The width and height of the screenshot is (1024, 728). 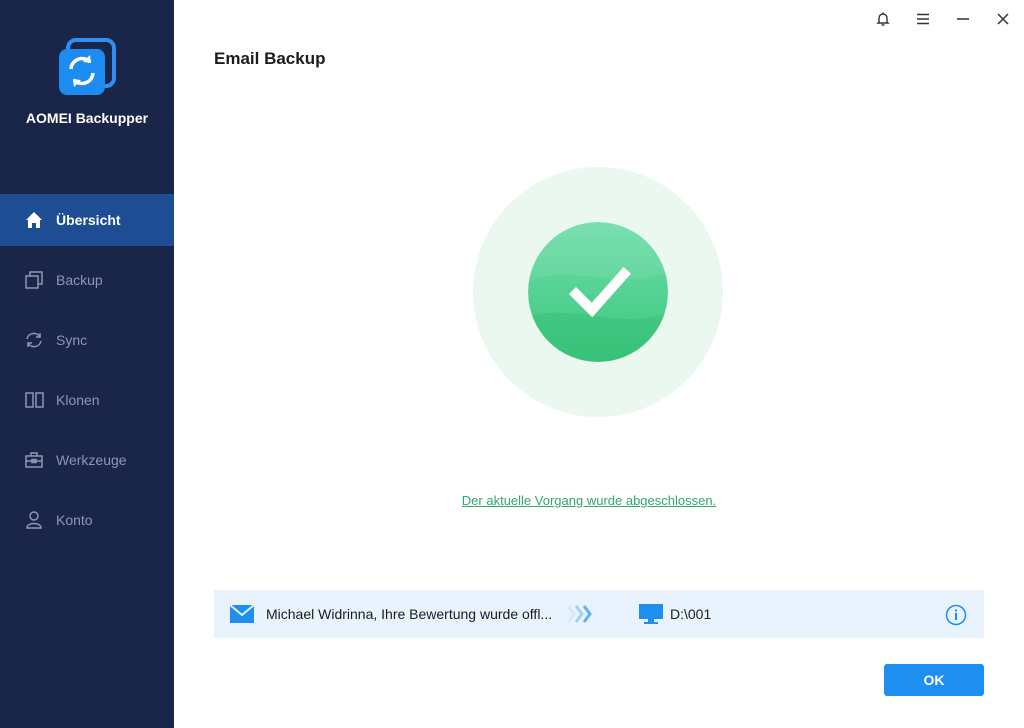 I want to click on user-icon, so click(x=34, y=520).